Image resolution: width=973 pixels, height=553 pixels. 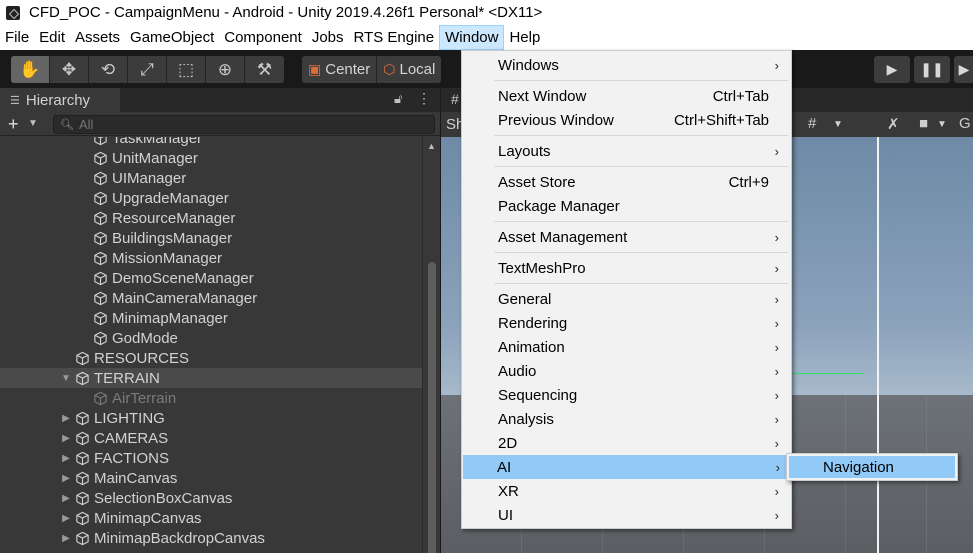 I want to click on more-options-icon: ⋮, so click(x=424, y=98).